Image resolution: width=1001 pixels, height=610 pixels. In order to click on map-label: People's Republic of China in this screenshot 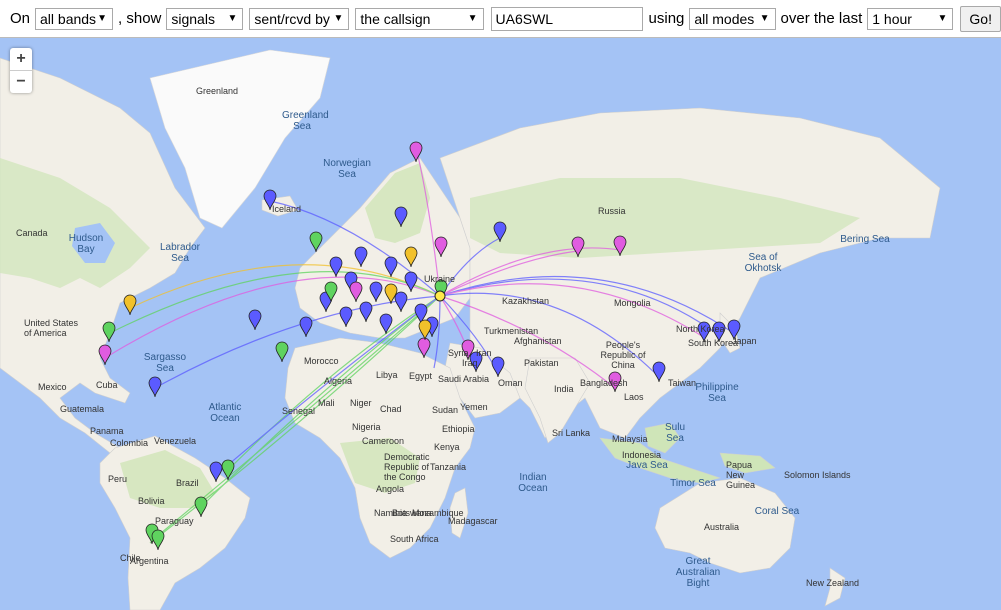, I will do `click(623, 355)`.